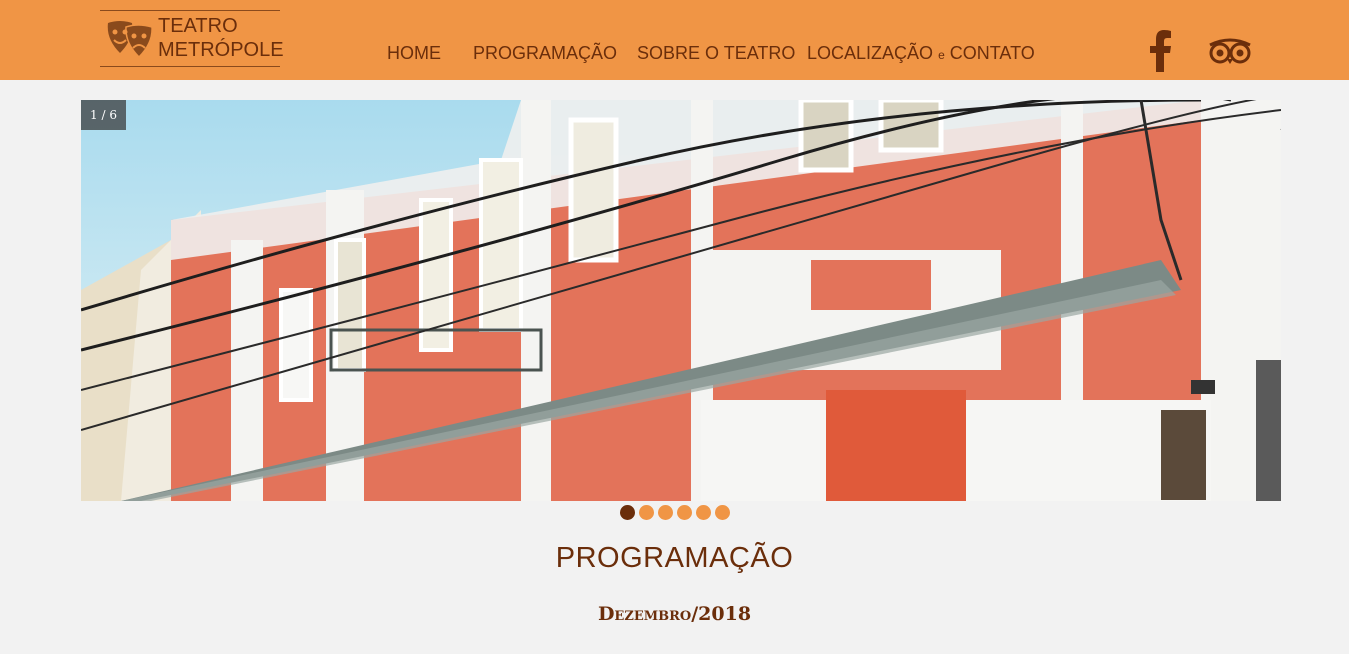  Describe the element at coordinates (130, 40) in the screenshot. I see `theatre-masks-icon` at that location.